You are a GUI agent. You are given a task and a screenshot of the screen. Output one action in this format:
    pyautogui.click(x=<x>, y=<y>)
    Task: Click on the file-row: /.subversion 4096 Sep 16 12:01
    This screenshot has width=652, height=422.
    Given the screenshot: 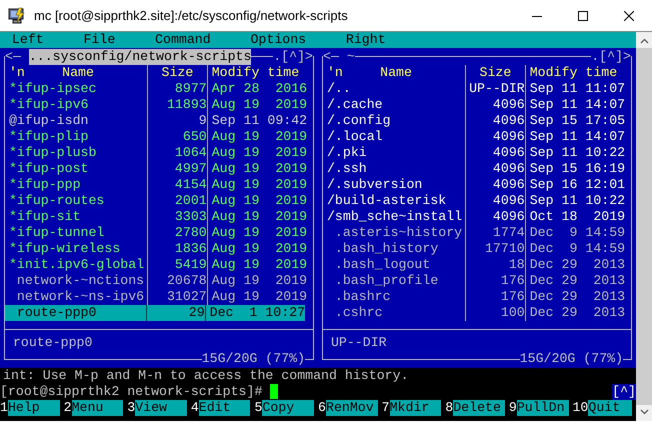 What is the action you would take?
    pyautogui.click(x=477, y=185)
    